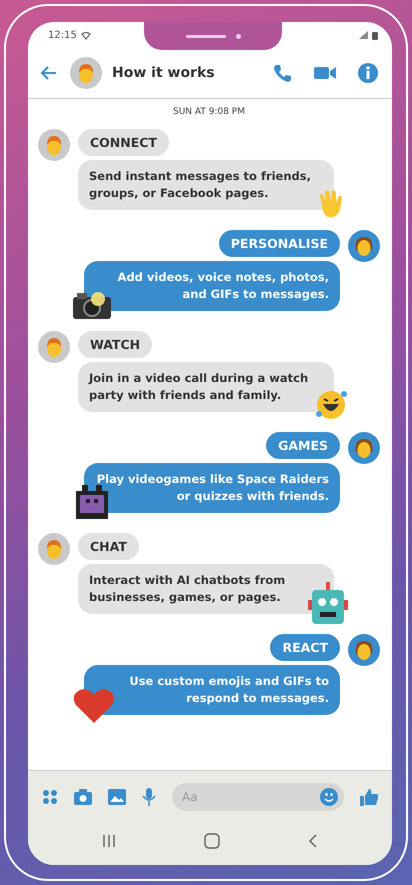  Describe the element at coordinates (206, 387) in the screenshot. I see `message-bubble: Join in a video call during a watch party with friends and family.` at that location.